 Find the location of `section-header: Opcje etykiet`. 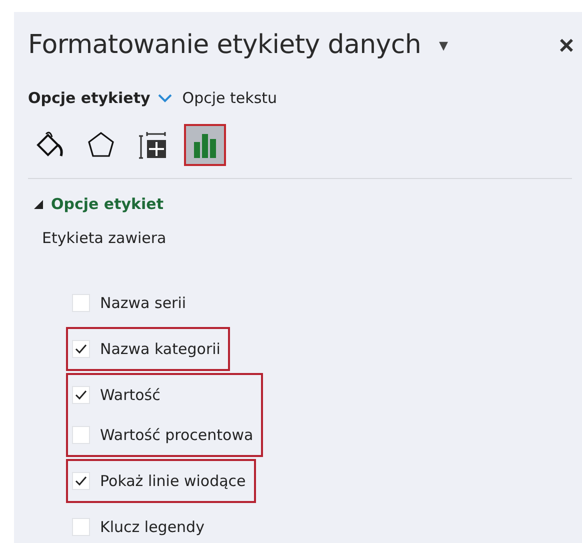

section-header: Opcje etykiet is located at coordinates (99, 204).